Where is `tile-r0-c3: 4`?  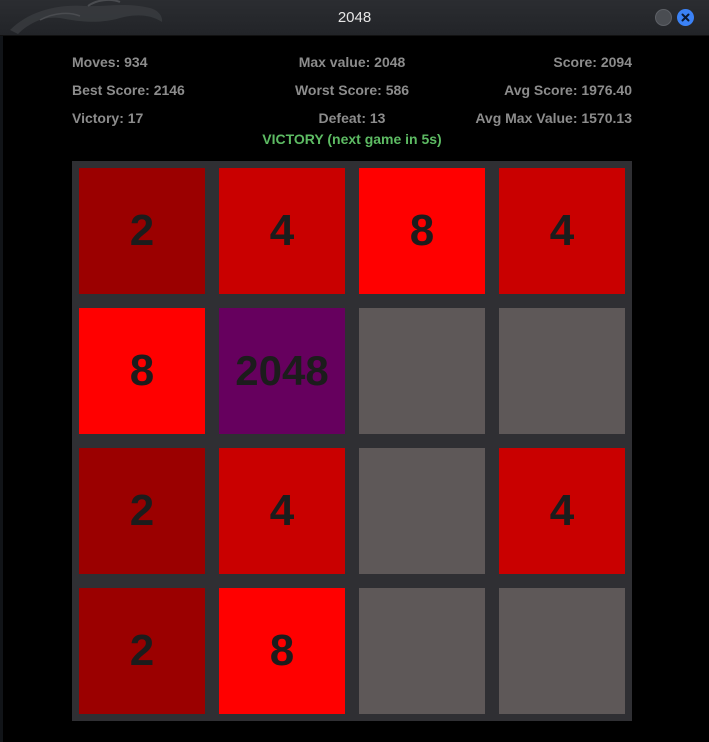 tile-r0-c3: 4 is located at coordinates (562, 231).